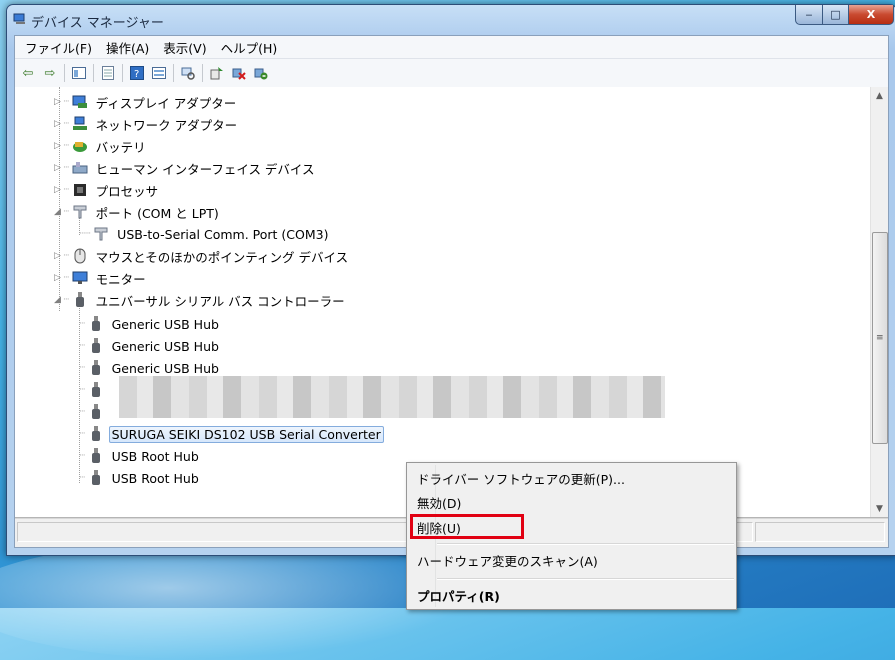 The width and height of the screenshot is (895, 660). I want to click on tree-label: ネットワーク アダプター, so click(166, 125).